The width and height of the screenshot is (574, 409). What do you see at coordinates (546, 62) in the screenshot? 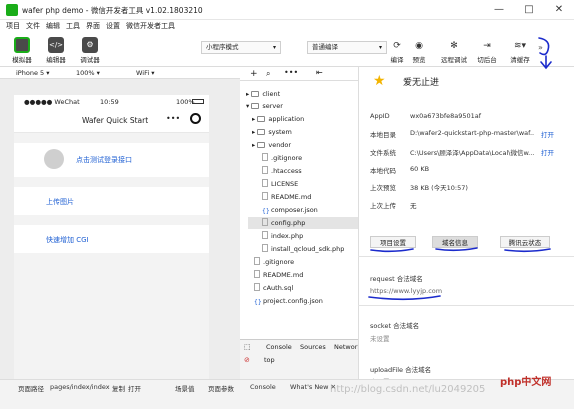
I see `annotation-arrow` at bounding box center [546, 62].